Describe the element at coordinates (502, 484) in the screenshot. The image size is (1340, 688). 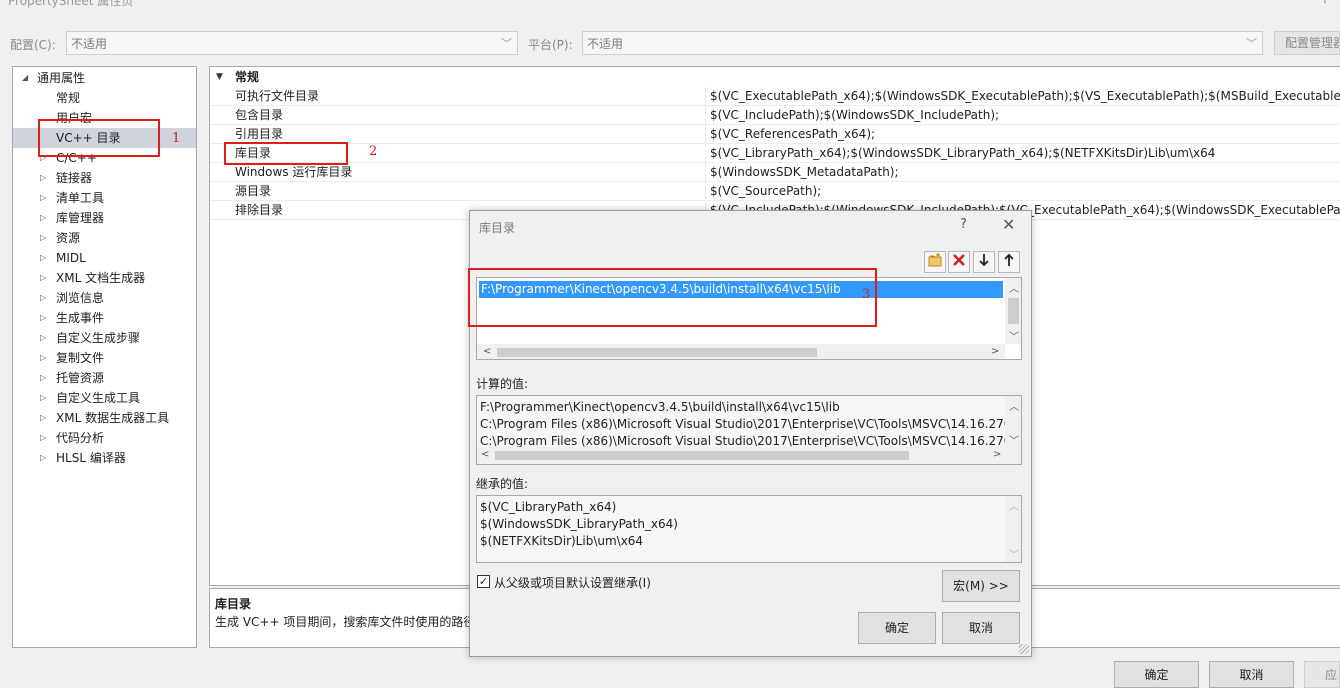
I see `inherited-value-label: 继承的值:` at that location.